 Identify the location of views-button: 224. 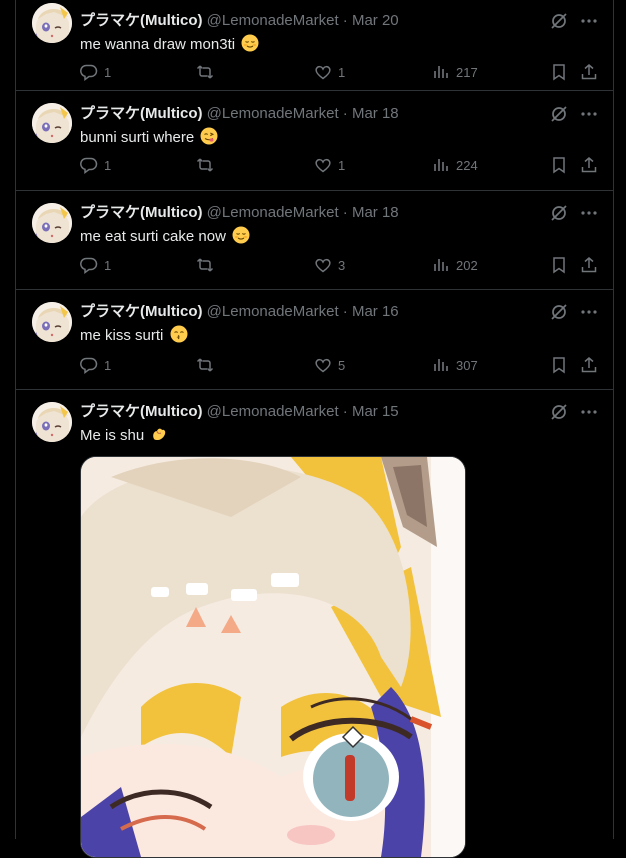
(455, 165).